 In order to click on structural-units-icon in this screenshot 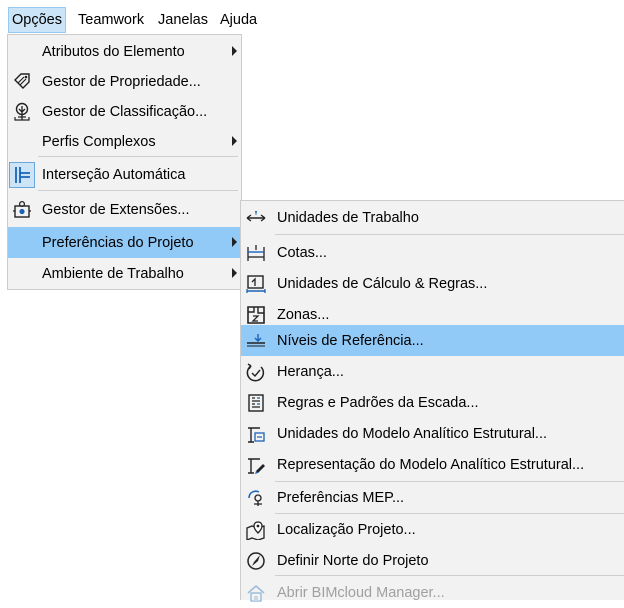, I will do `click(256, 434)`.